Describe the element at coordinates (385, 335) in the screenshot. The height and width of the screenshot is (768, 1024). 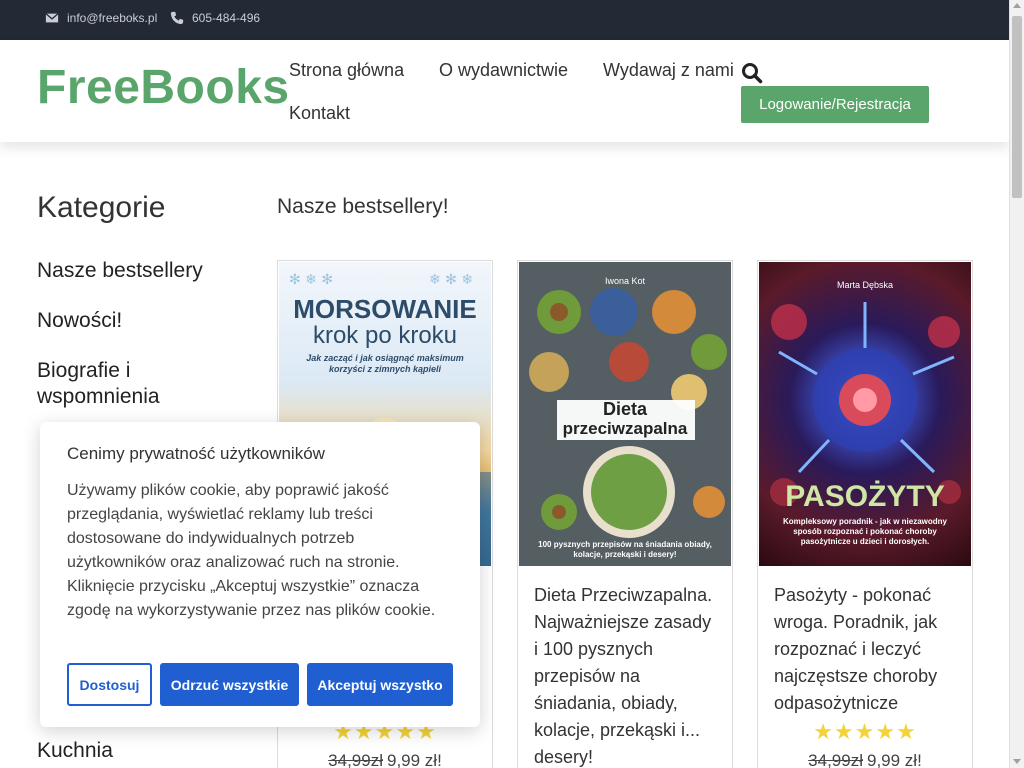
I see `cover-title-line2: krok po kroku` at that location.